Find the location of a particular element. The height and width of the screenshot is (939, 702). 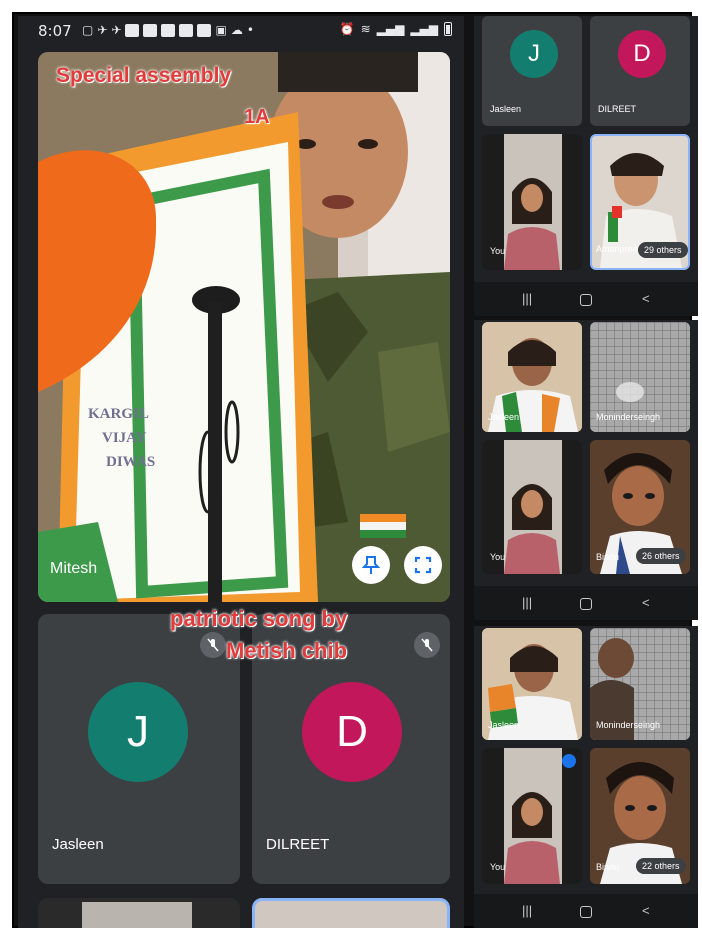

participant-tile-bindu: Bindu 22 others is located at coordinates (640, 816).